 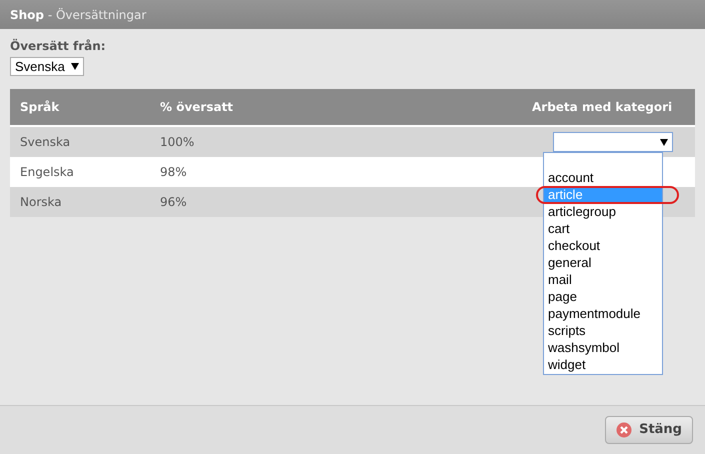 I want to click on column-header: Språk, so click(x=40, y=107).